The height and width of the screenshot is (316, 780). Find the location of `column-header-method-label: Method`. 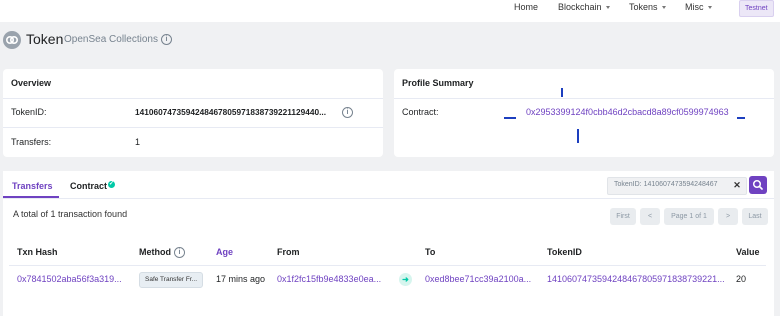

column-header-method-label: Method is located at coordinates (155, 252).